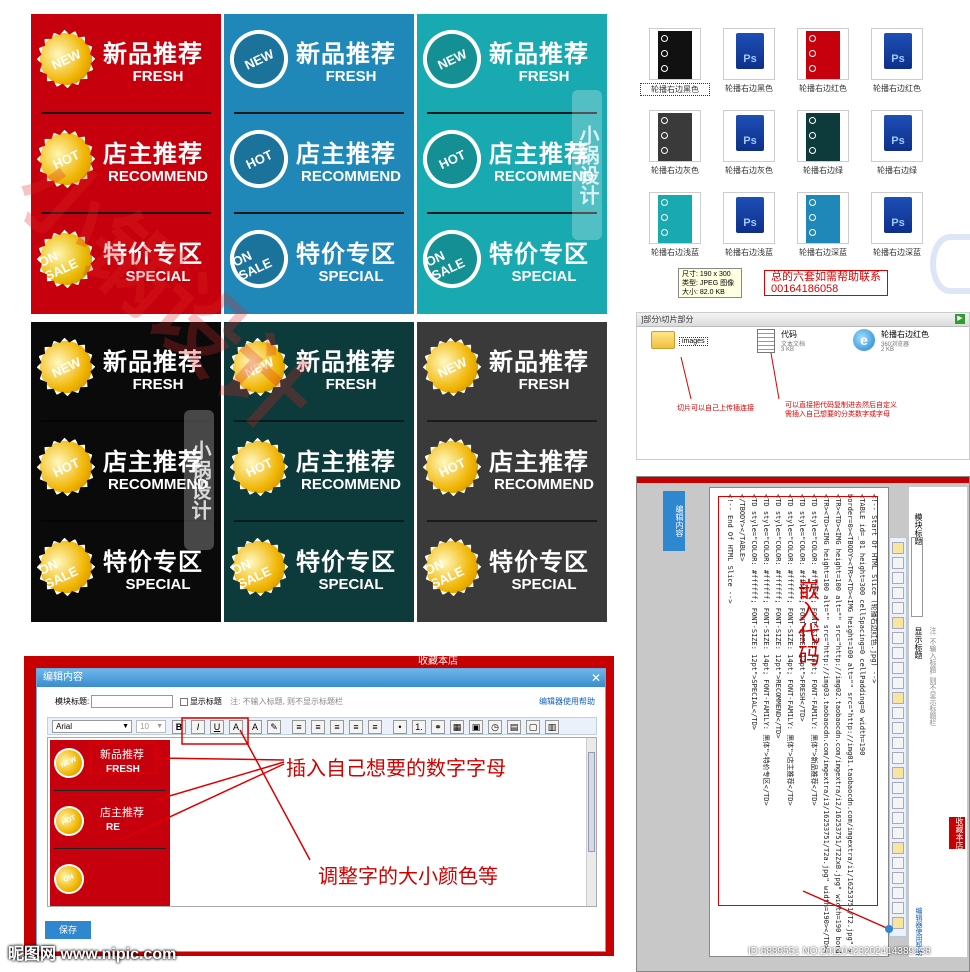  What do you see at coordinates (217, 727) in the screenshot?
I see `toolbar-button: U` at bounding box center [217, 727].